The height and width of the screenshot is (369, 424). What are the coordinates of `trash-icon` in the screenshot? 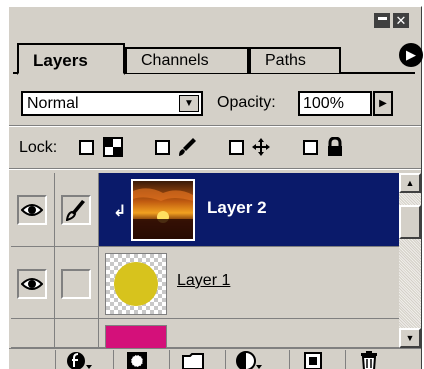 It's located at (368, 359).